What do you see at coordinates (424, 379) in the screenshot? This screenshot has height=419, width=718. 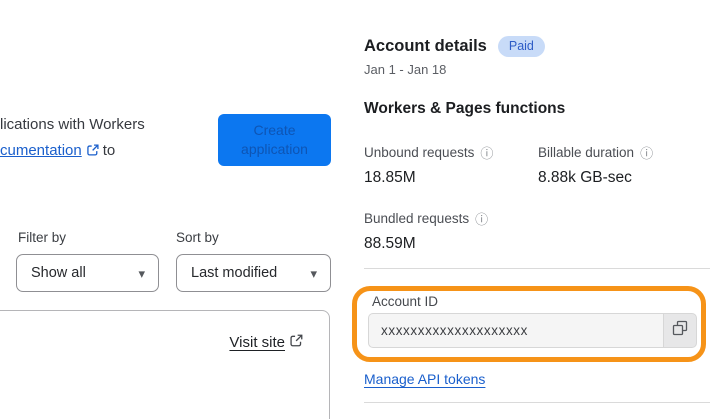 I see `manage-api-tokens-link: Manage API tokens` at bounding box center [424, 379].